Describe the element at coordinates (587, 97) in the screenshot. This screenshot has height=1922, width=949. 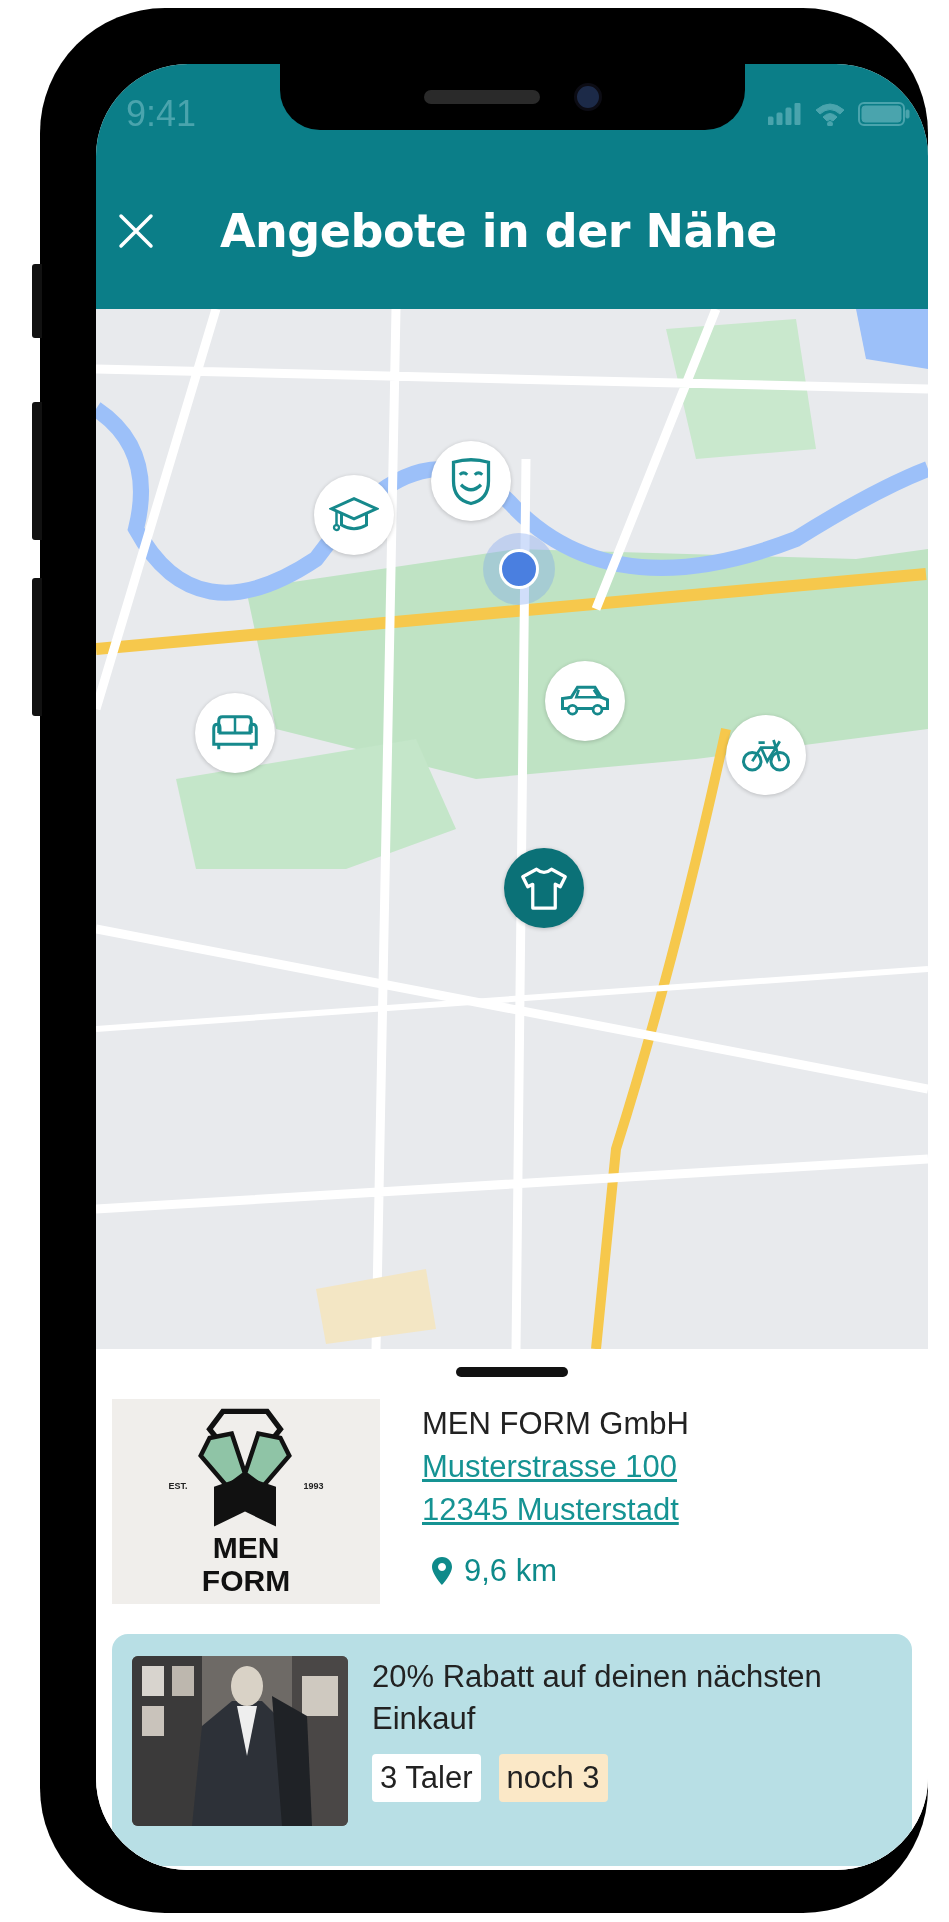
I see `camera-lens` at that location.